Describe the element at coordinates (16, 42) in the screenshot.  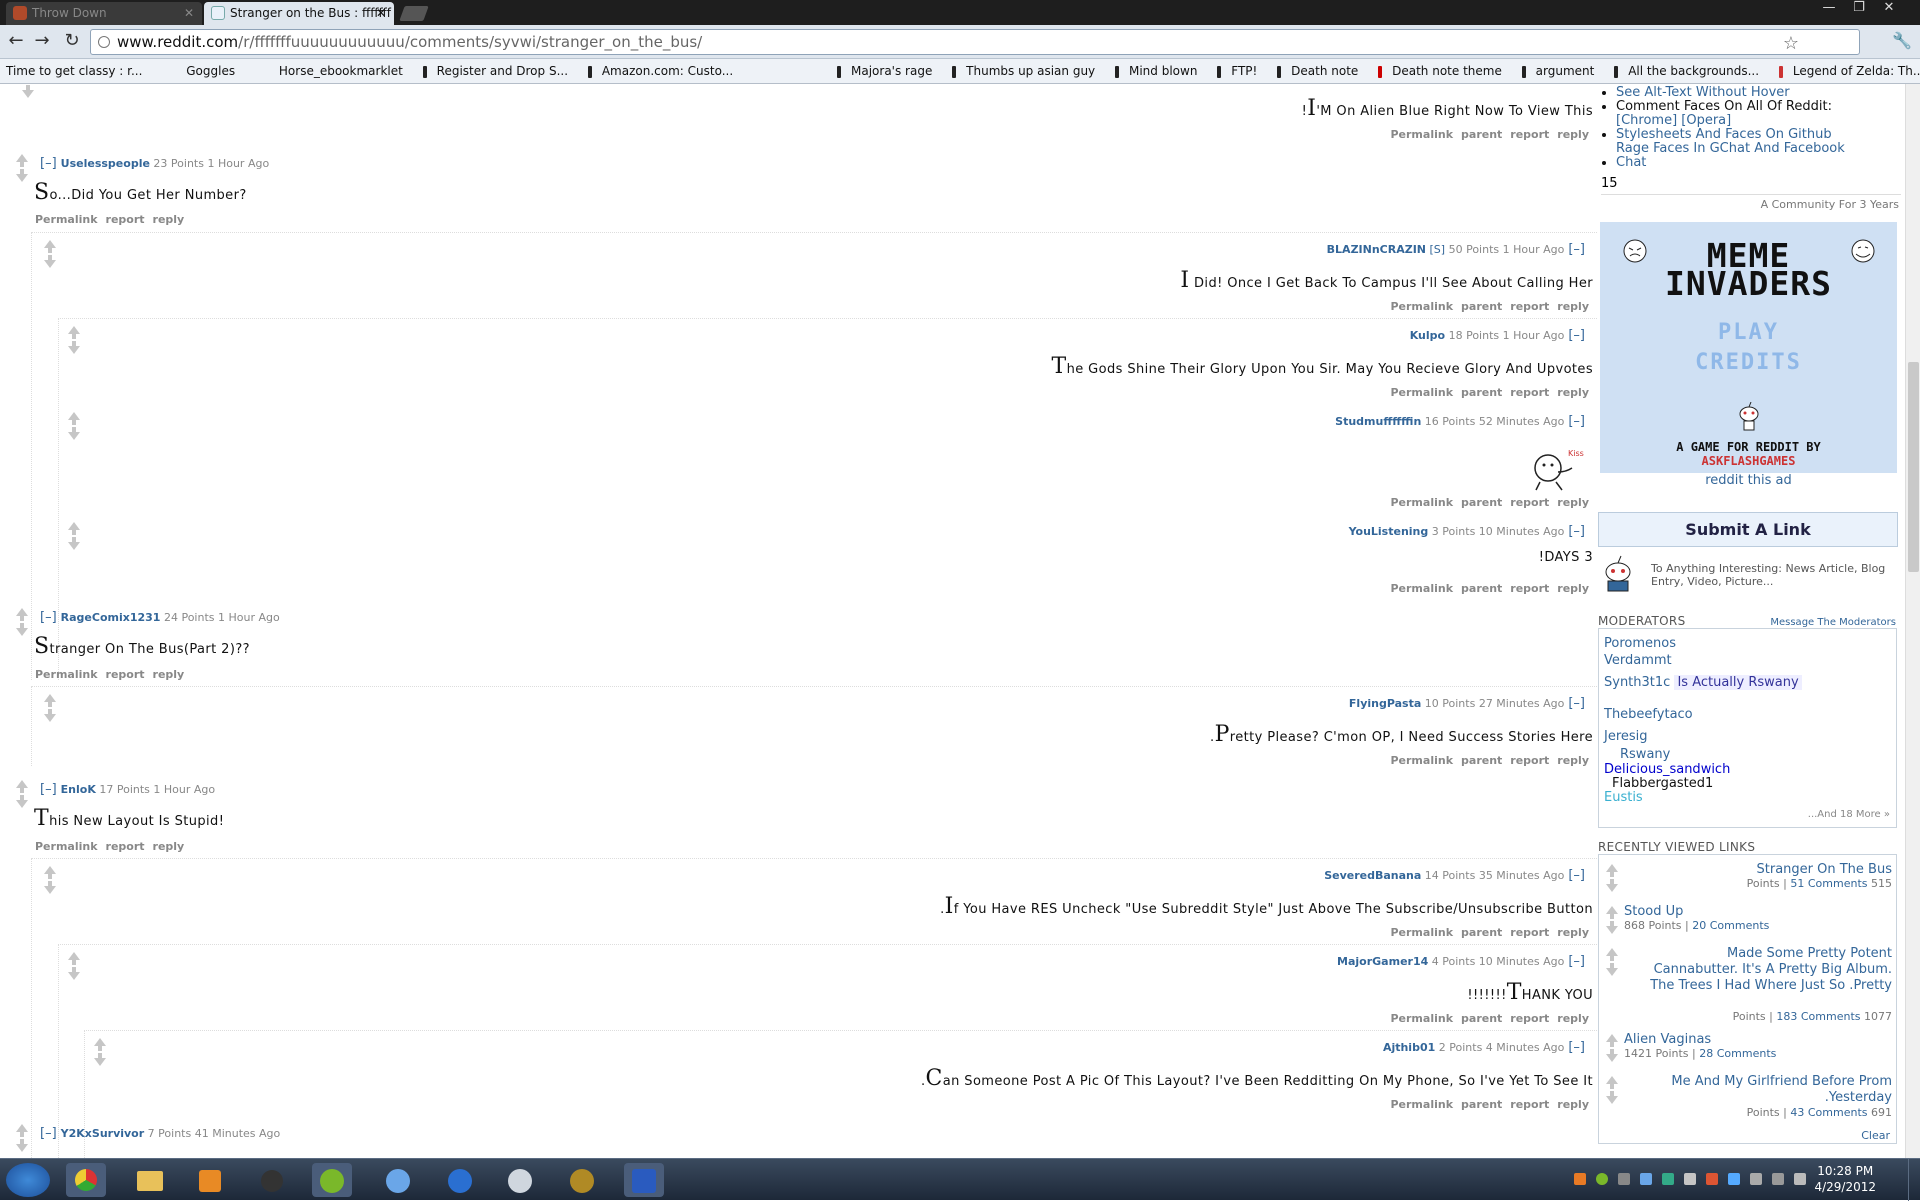
I see `back-arrow-icon: ←` at that location.